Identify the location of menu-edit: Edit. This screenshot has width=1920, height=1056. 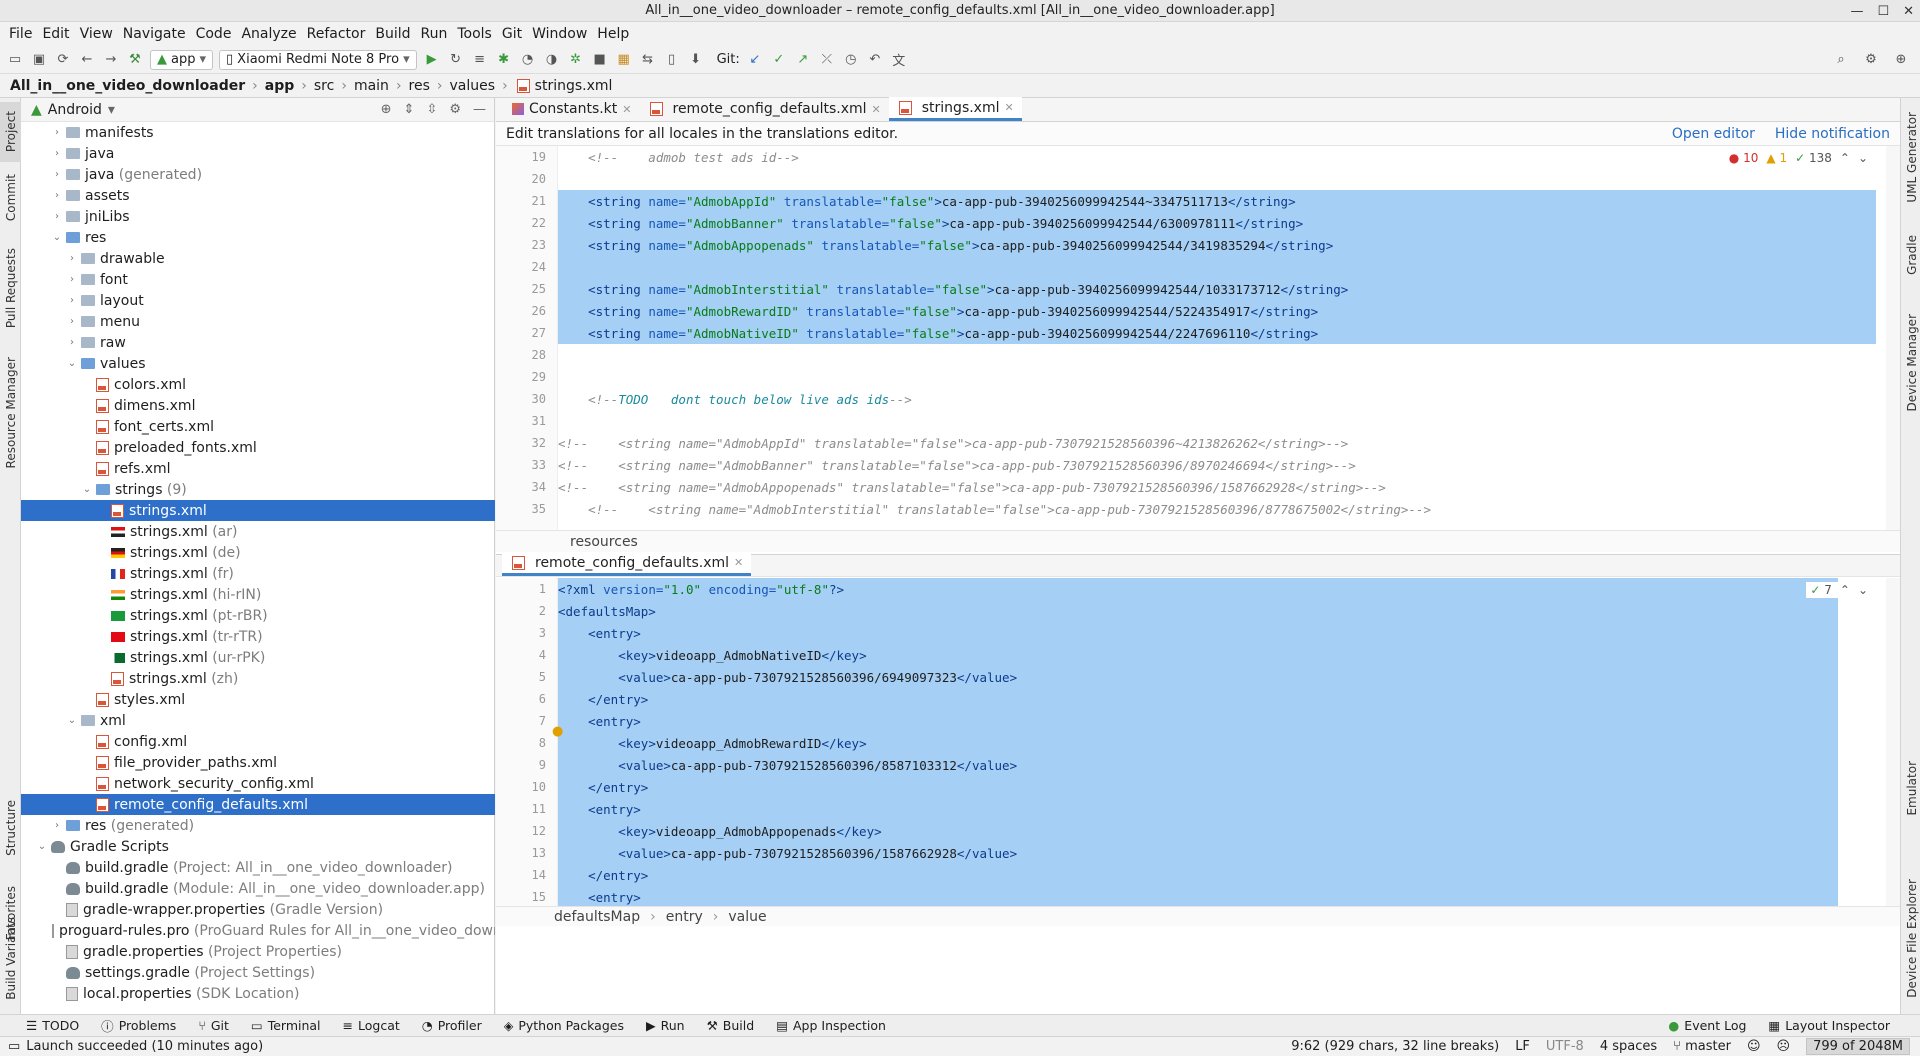
(55, 34).